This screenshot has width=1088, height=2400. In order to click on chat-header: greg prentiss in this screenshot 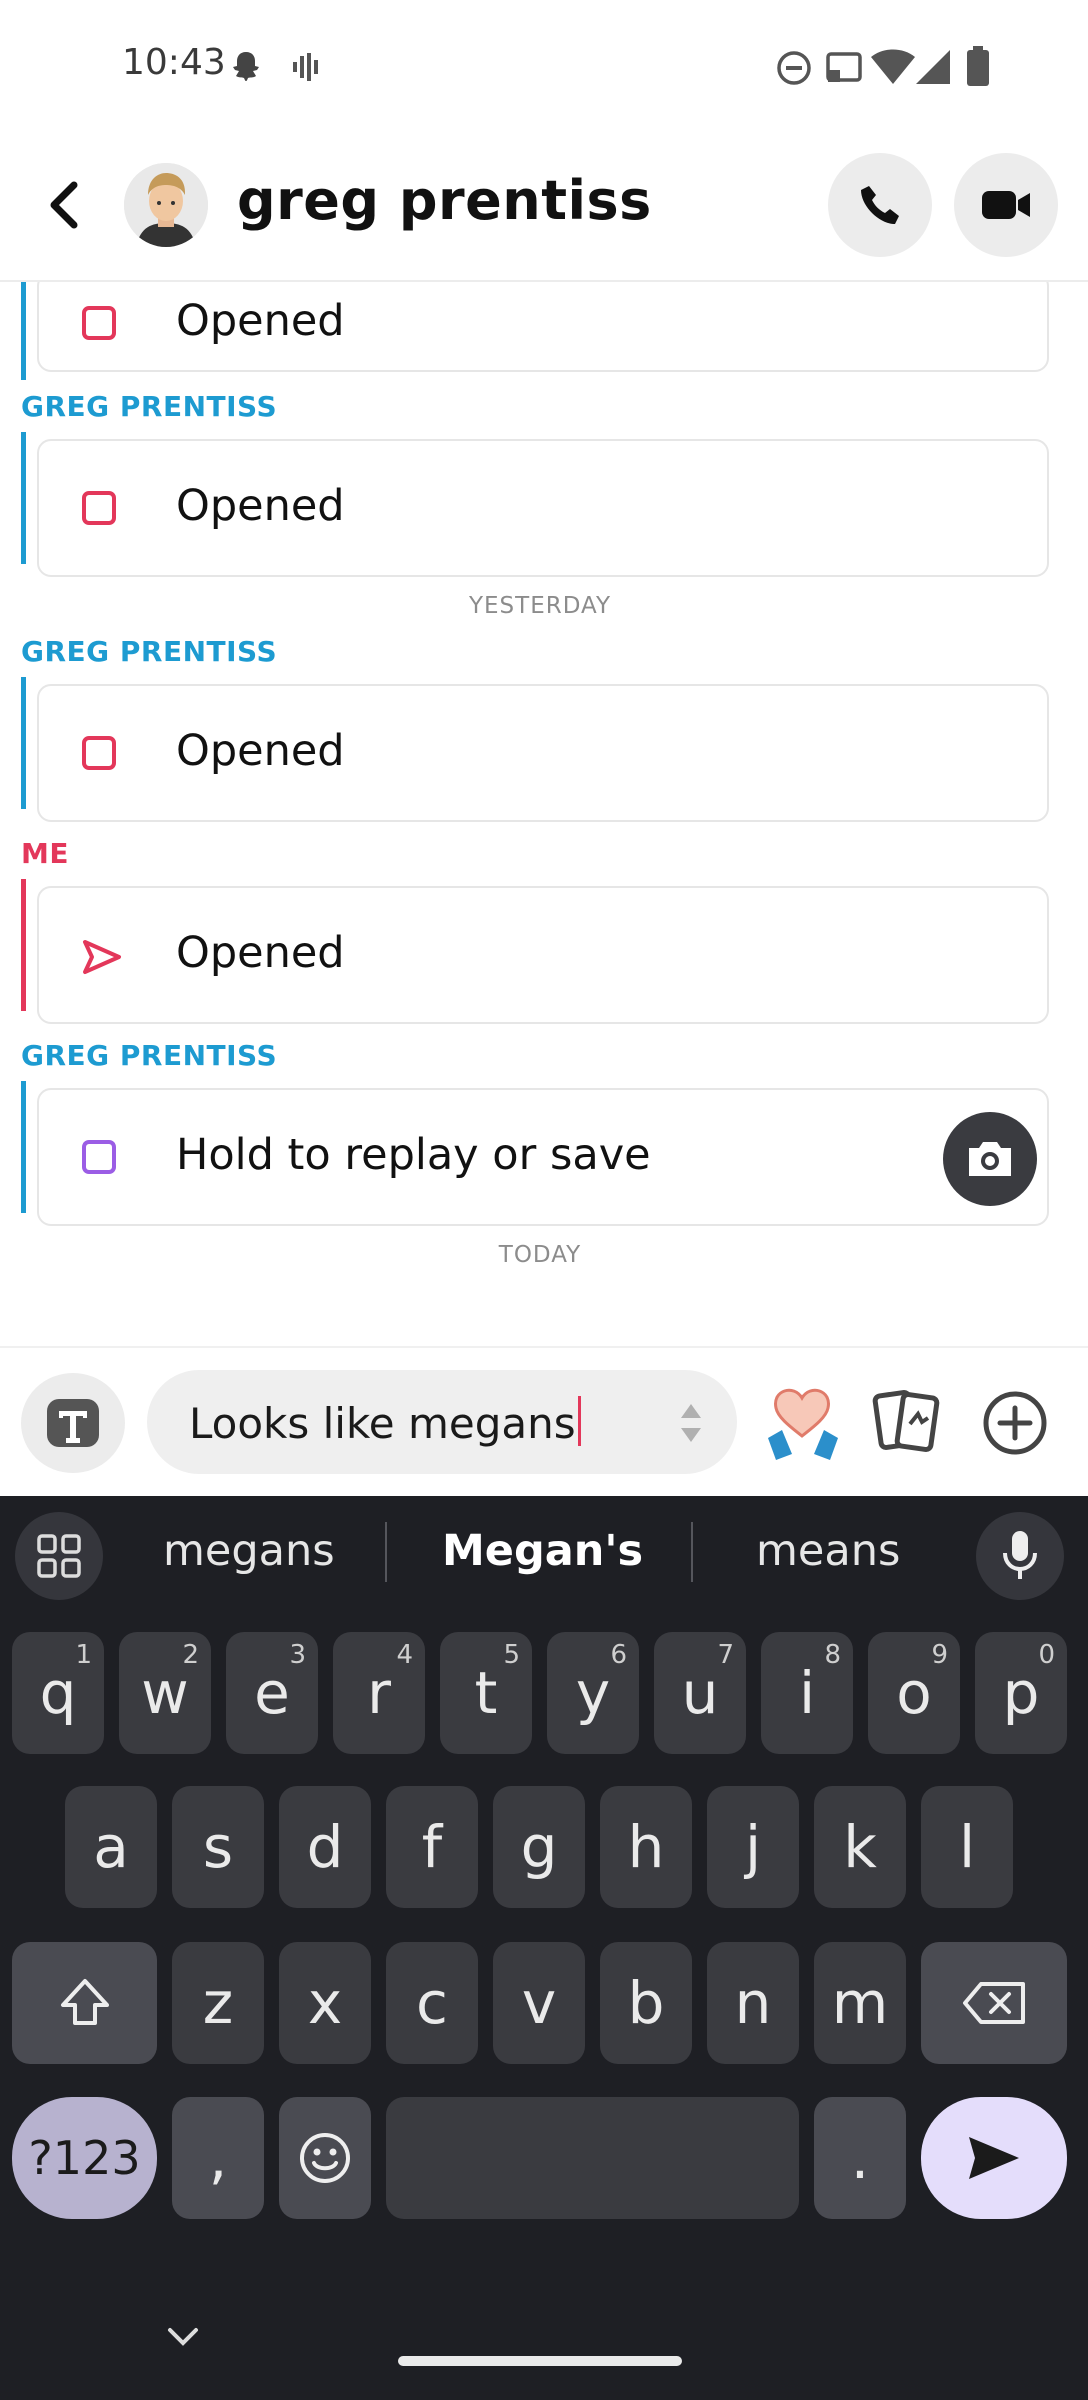, I will do `click(544, 208)`.